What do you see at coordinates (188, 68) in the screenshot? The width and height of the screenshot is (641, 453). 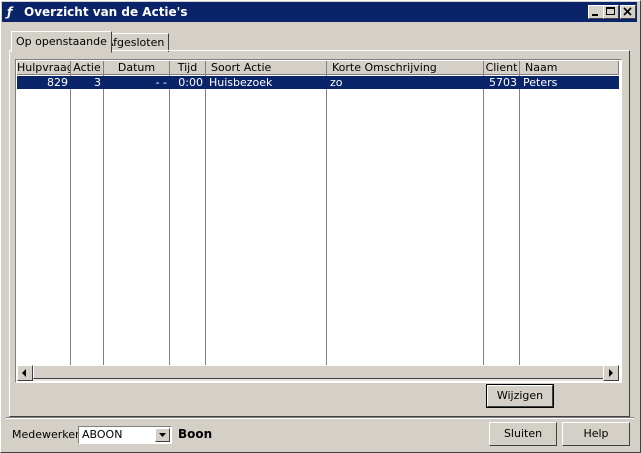 I see `column-header: Tijd` at bounding box center [188, 68].